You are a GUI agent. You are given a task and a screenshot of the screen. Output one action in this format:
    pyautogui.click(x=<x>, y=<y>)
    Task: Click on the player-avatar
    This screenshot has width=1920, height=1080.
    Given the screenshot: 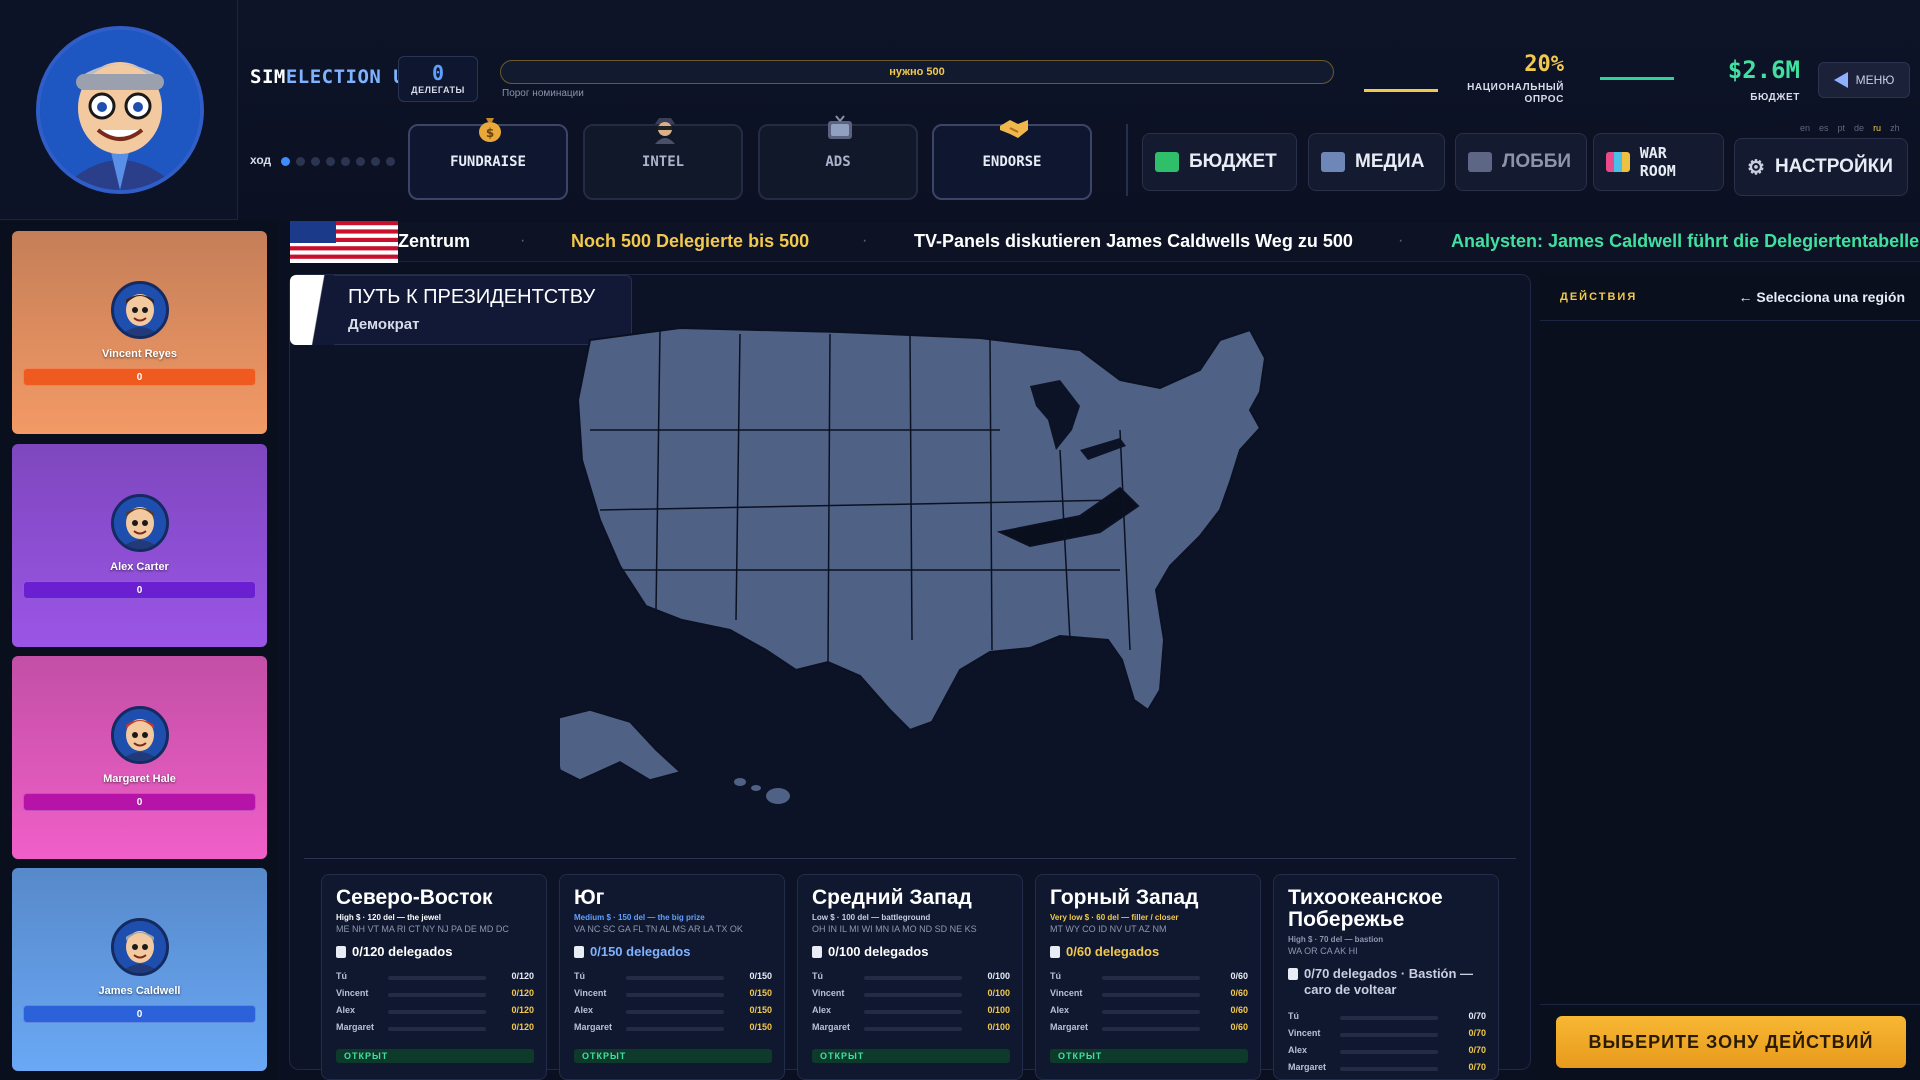 What is the action you would take?
    pyautogui.click(x=120, y=110)
    